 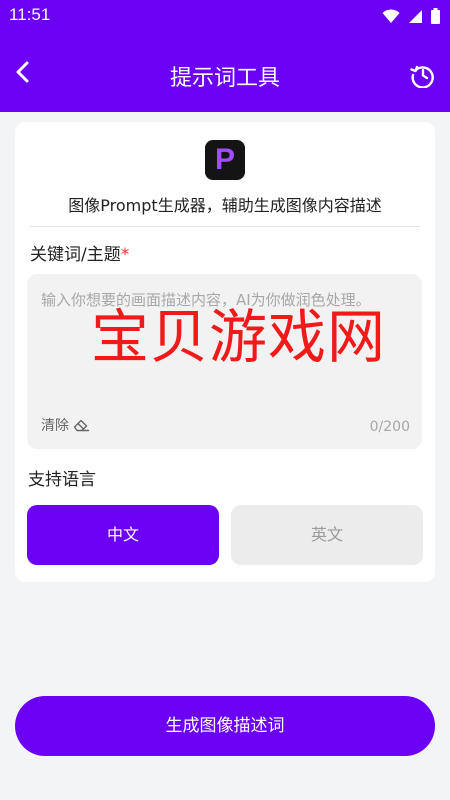 What do you see at coordinates (327, 535) in the screenshot?
I see `language-english-button: 英文` at bounding box center [327, 535].